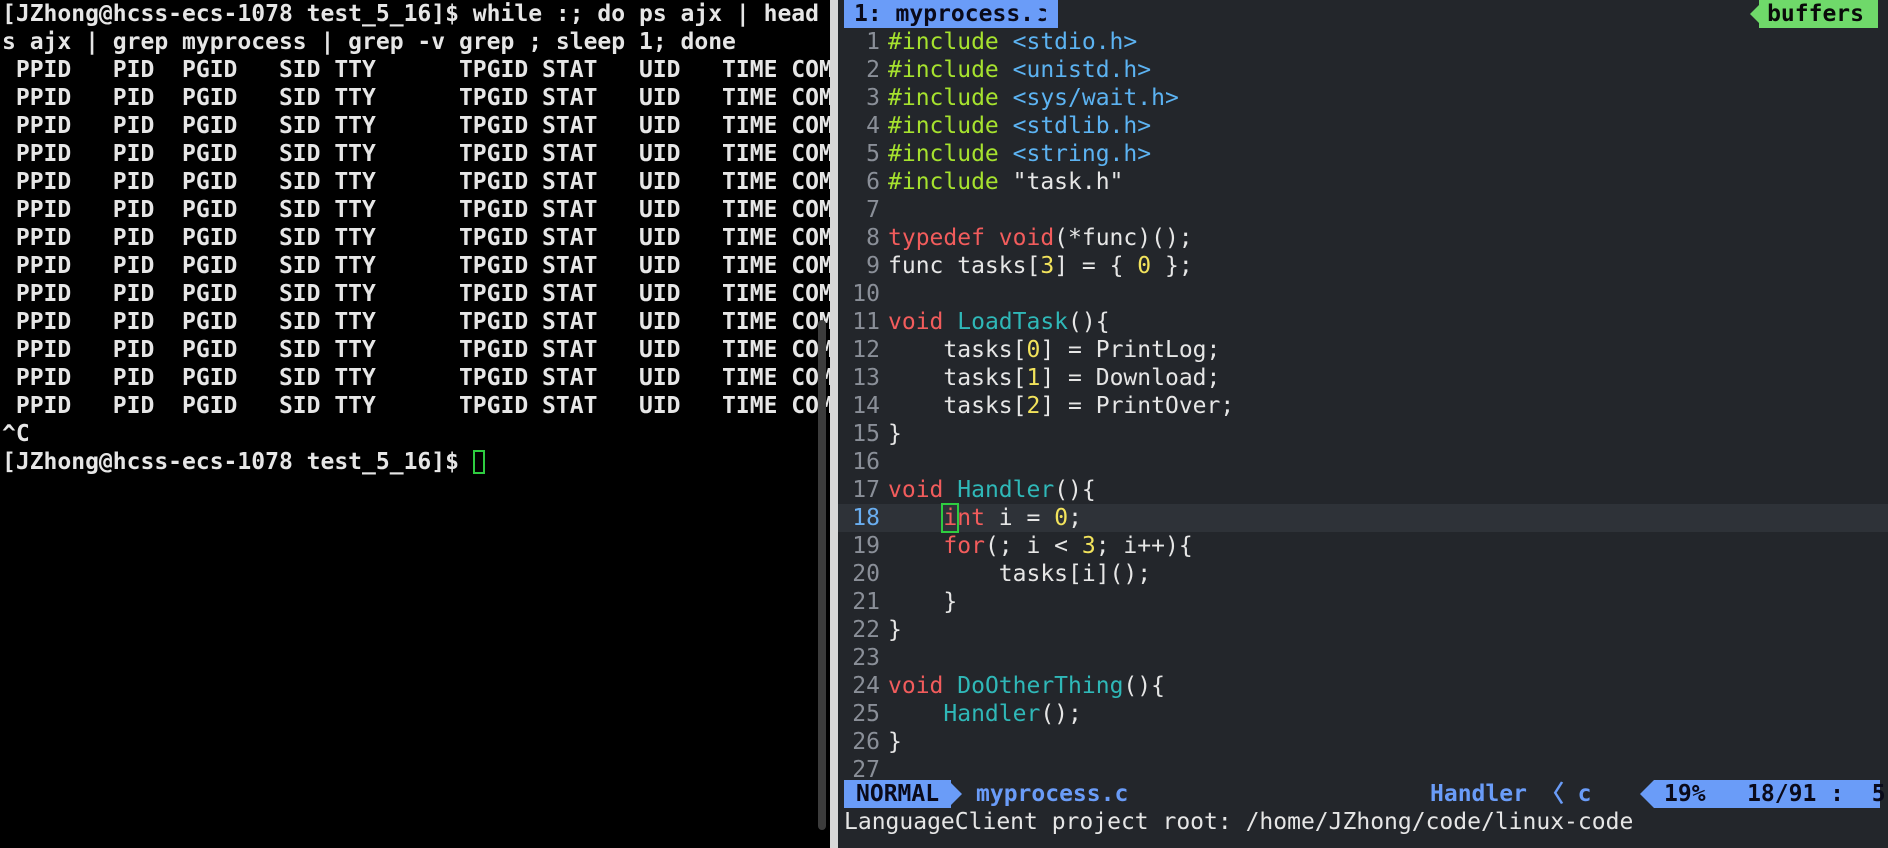  What do you see at coordinates (1130, 378) in the screenshot?
I see `code-token: ] = Download;` at bounding box center [1130, 378].